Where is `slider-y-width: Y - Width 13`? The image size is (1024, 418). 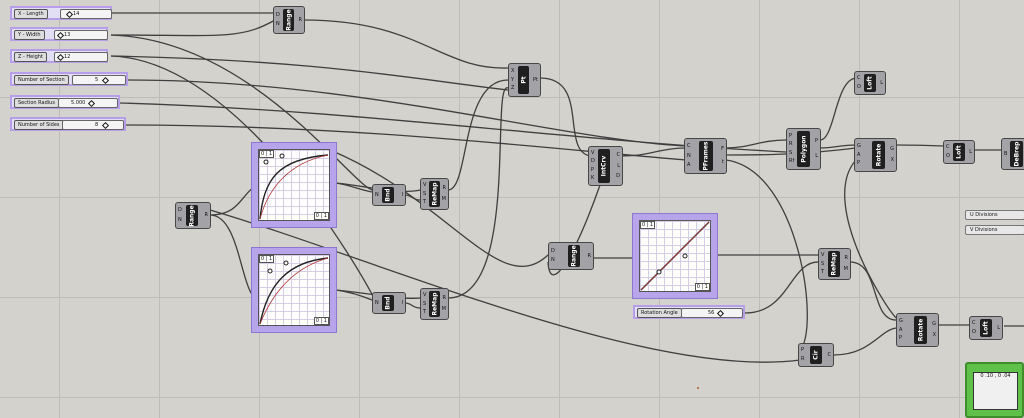 slider-y-width: Y - Width 13 is located at coordinates (59, 34).